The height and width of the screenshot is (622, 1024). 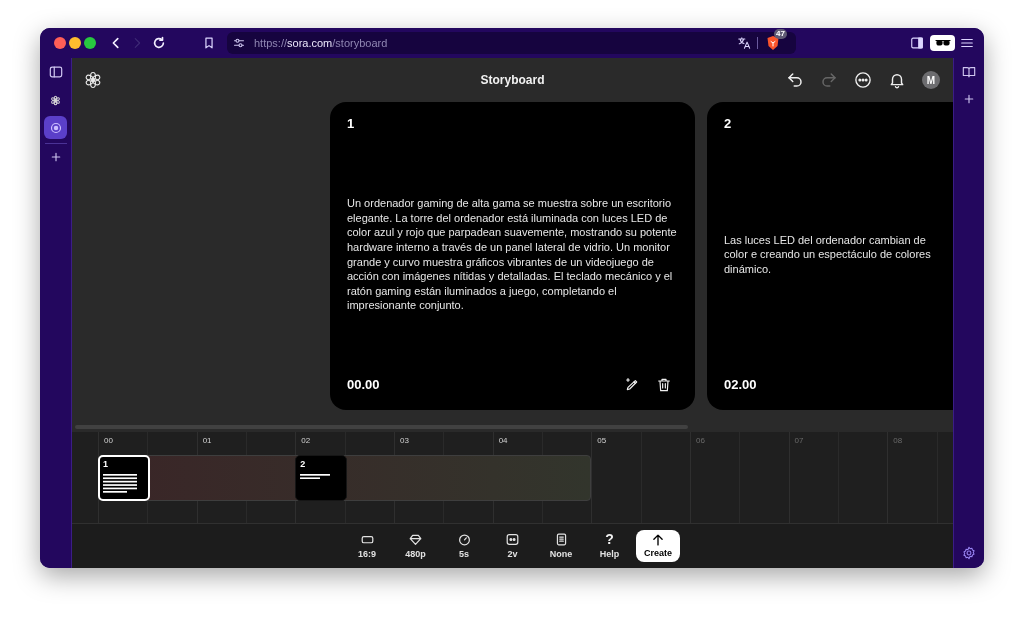 What do you see at coordinates (105, 464) in the screenshot?
I see `clip-number: 1` at bounding box center [105, 464].